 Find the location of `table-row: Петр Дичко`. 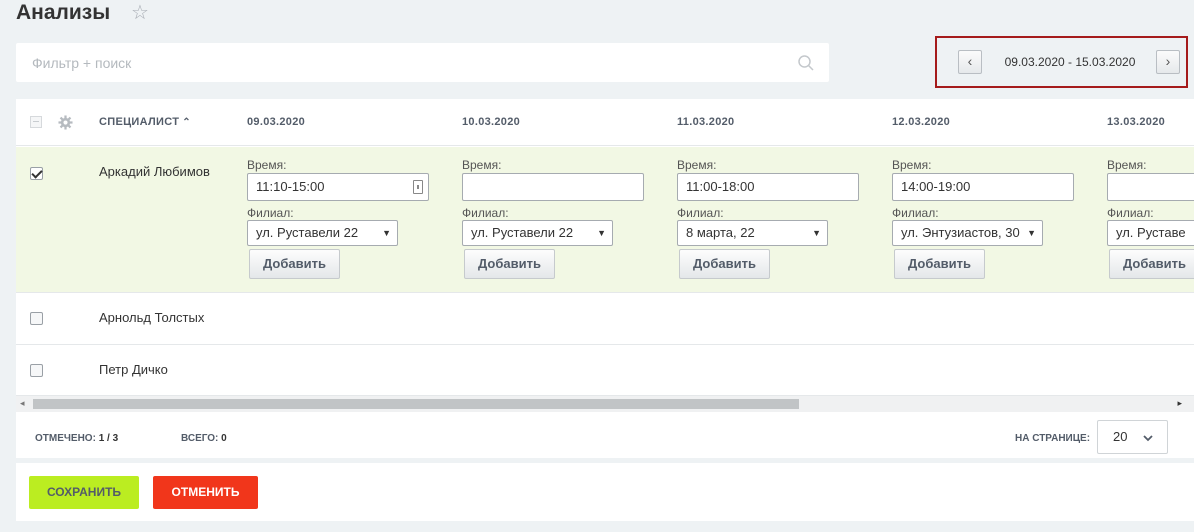

table-row: Петр Дичко is located at coordinates (605, 371).